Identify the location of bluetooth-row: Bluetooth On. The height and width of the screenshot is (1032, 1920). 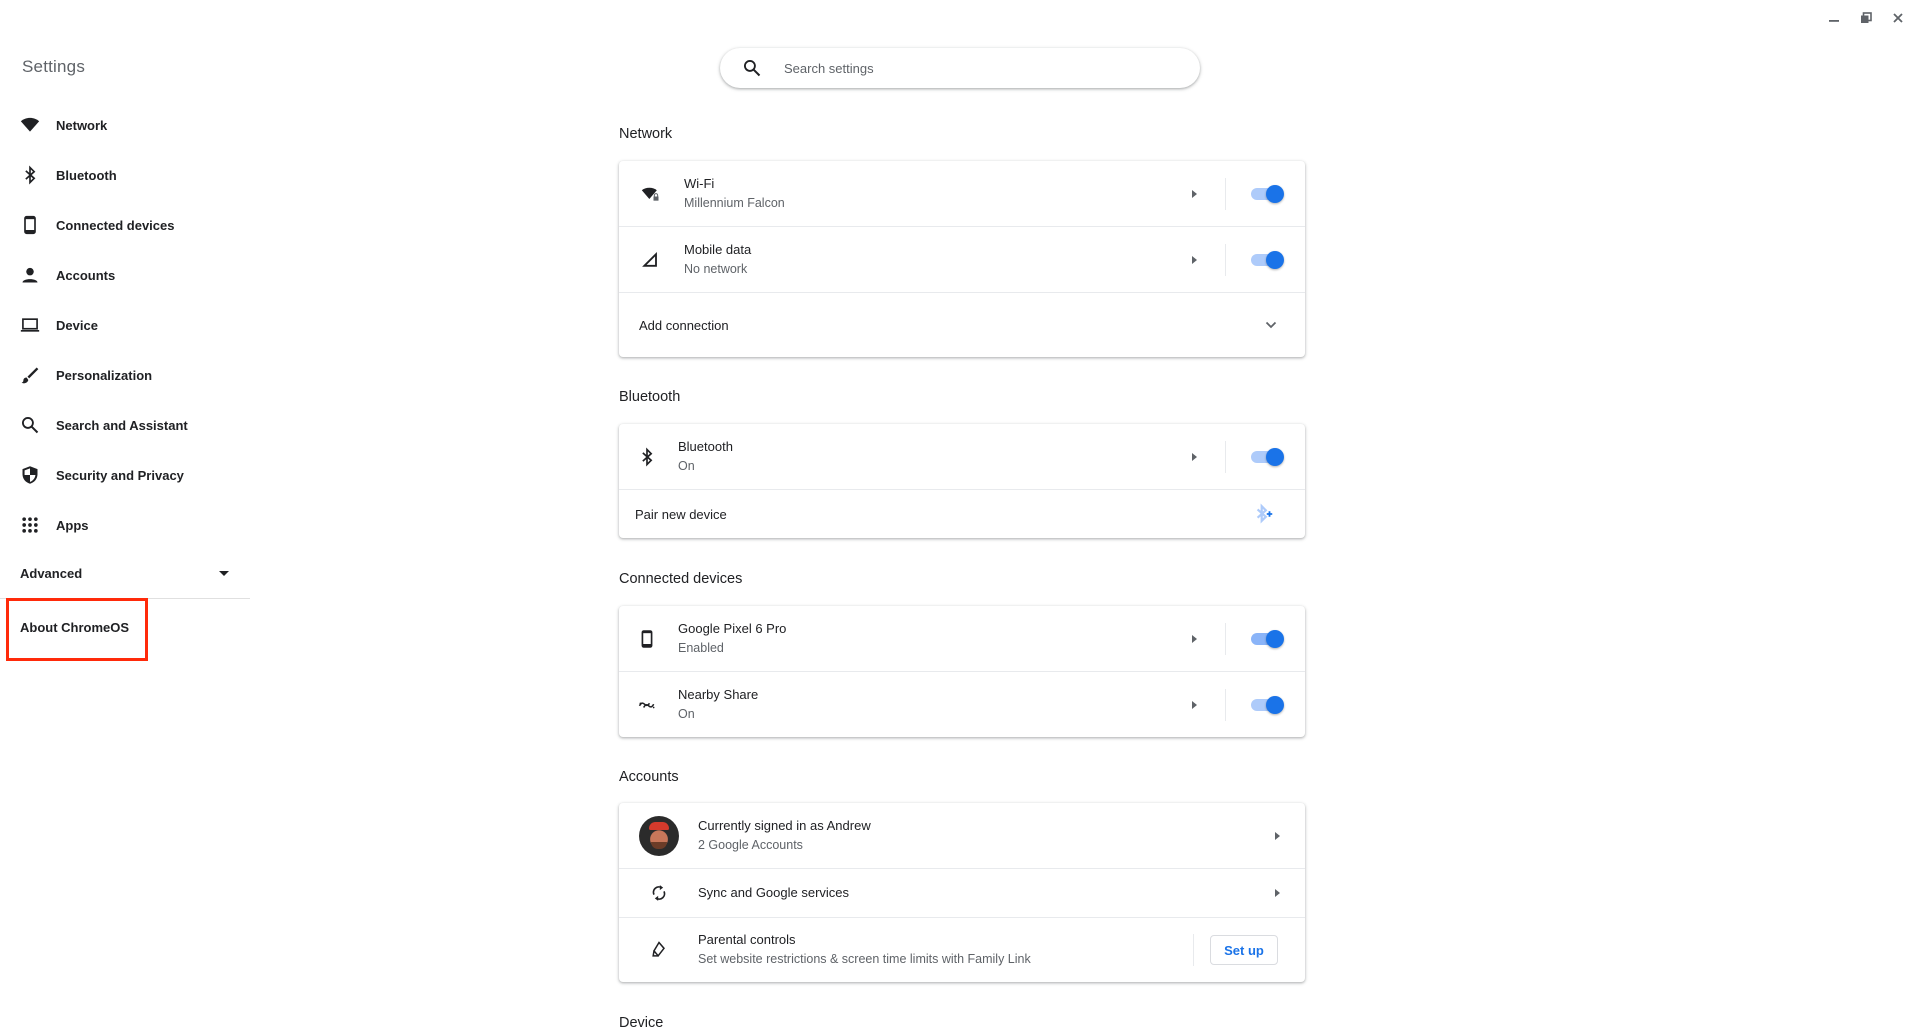
(962, 456).